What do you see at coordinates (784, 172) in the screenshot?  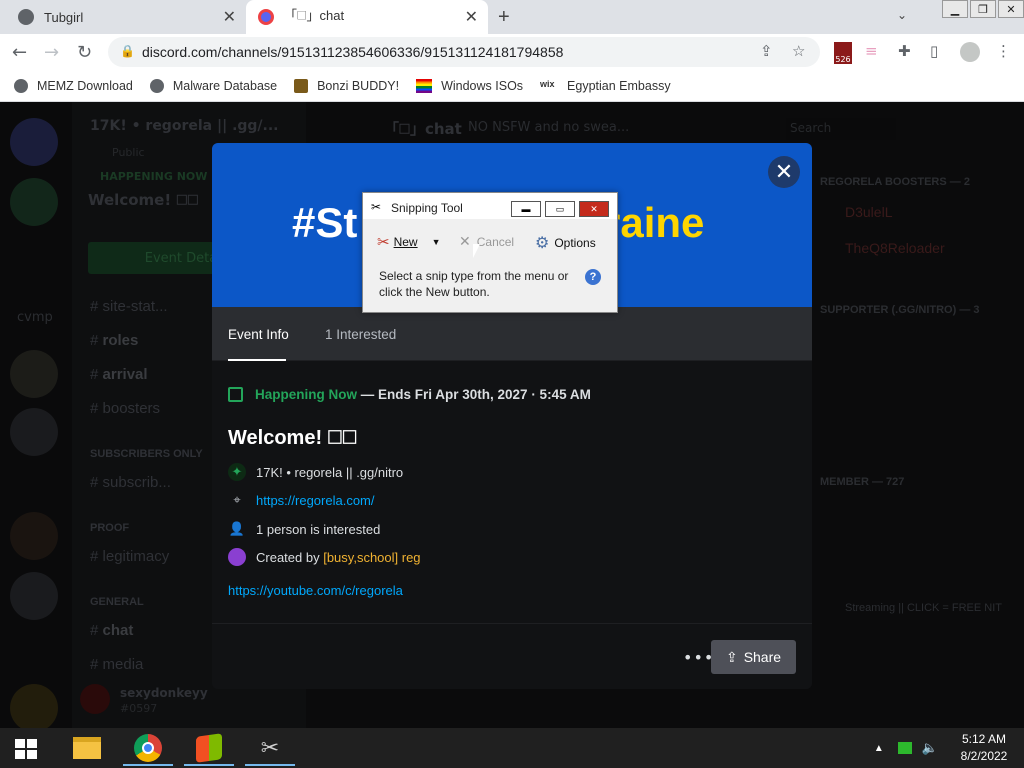 I see `close-modal-button: ✕` at bounding box center [784, 172].